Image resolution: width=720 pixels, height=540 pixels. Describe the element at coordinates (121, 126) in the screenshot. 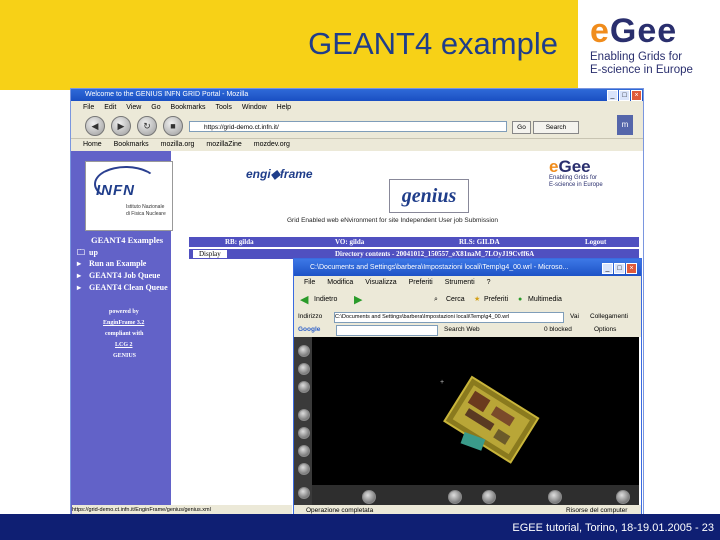

I see `forward-button: ▶` at that location.